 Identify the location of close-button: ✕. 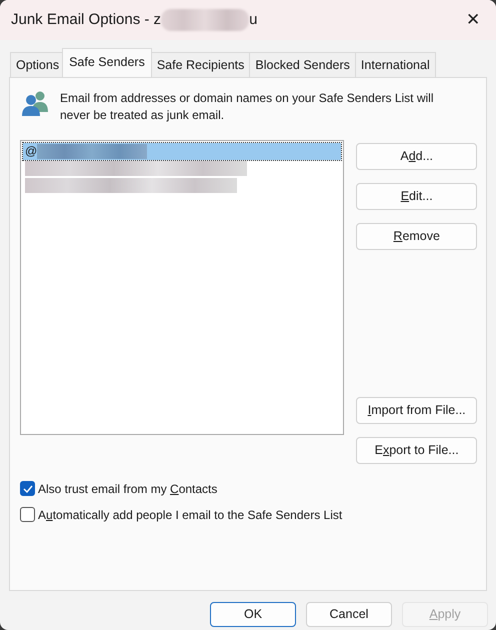
(473, 20).